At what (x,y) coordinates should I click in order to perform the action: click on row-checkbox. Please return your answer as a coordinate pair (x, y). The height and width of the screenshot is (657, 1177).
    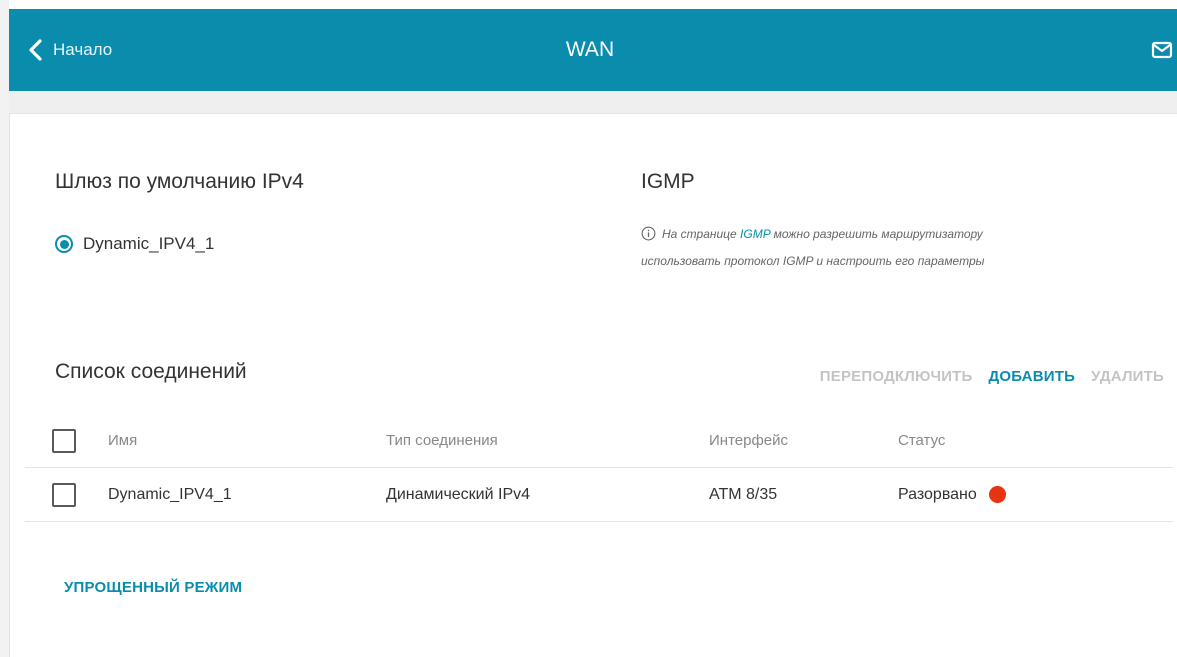
    Looking at the image, I should click on (64, 494).